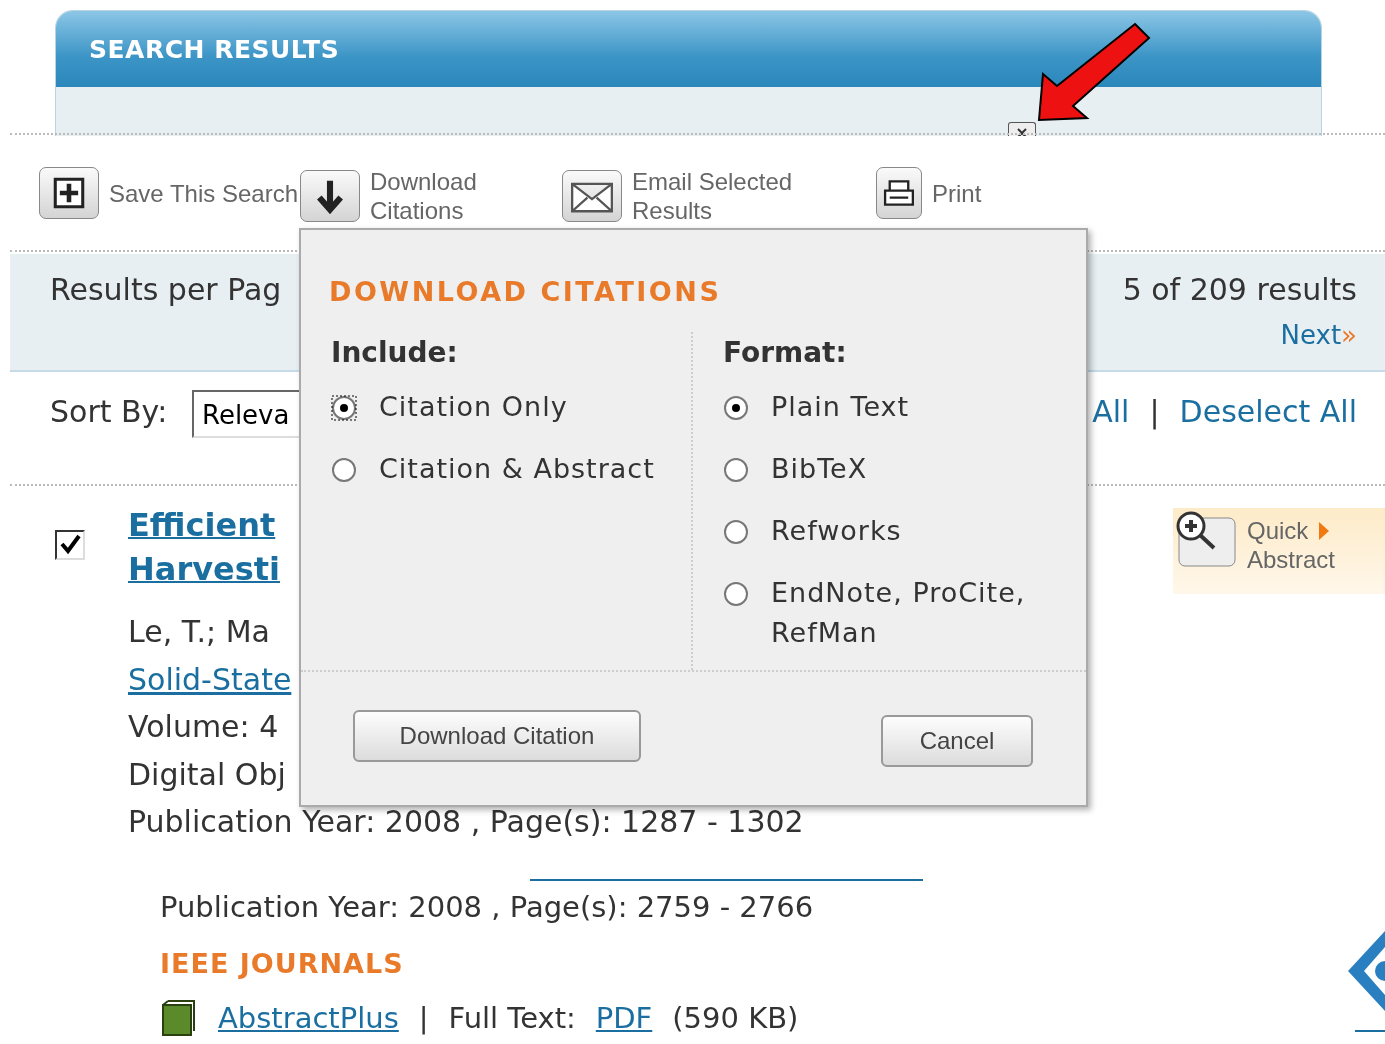 This screenshot has width=1385, height=1044. Describe the element at coordinates (395, 352) in the screenshot. I see `include-label: Include:` at that location.